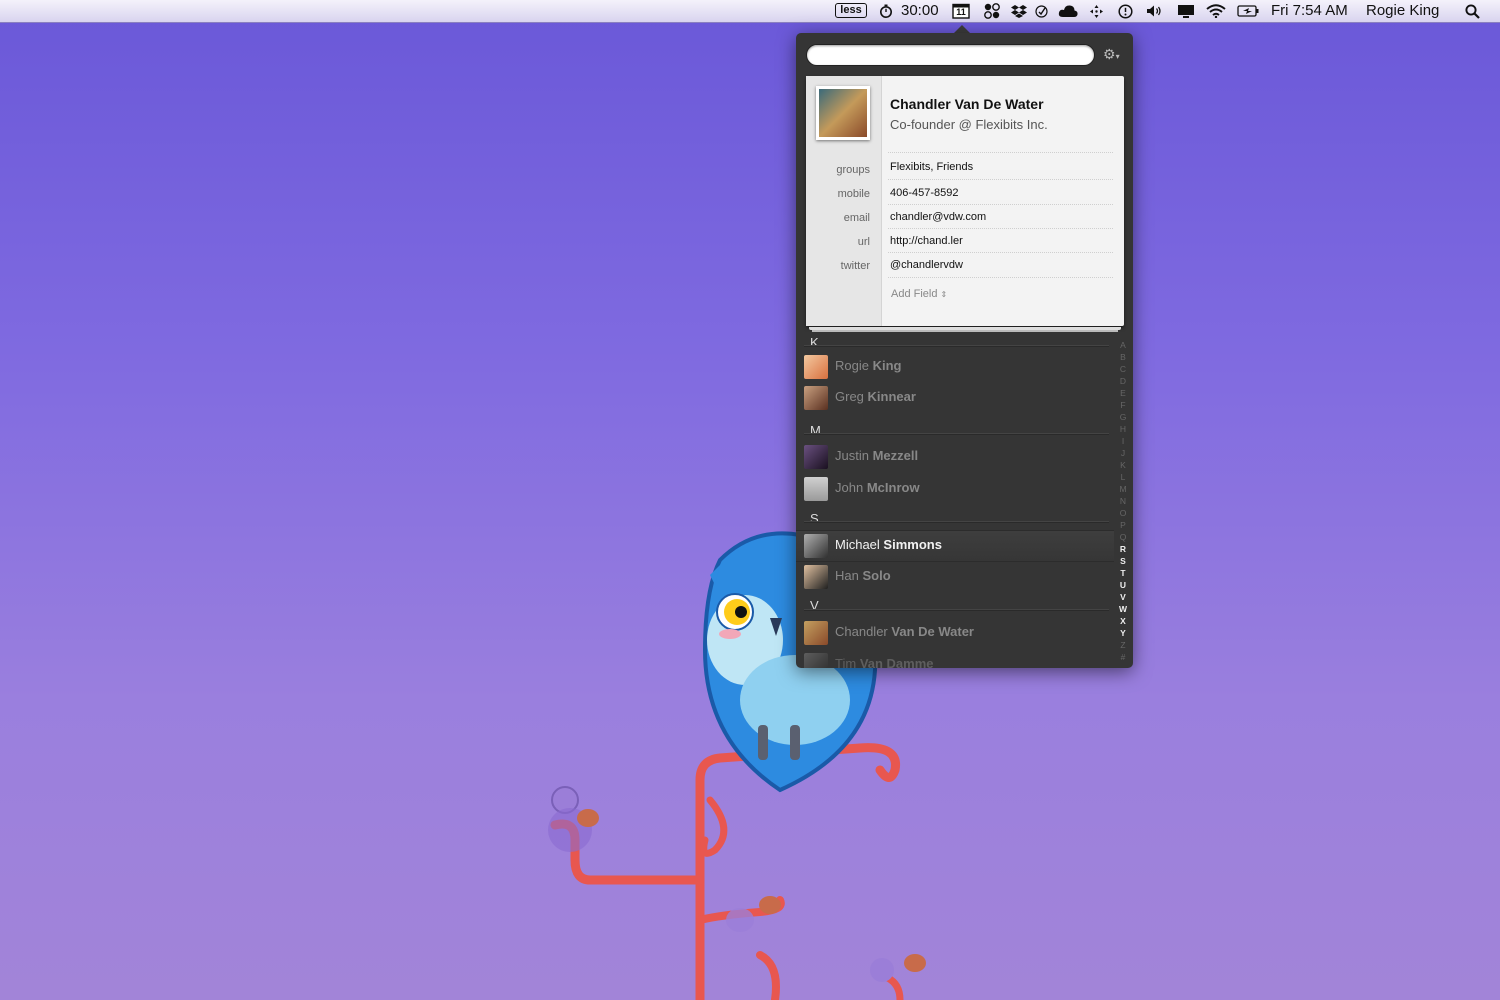  Describe the element at coordinates (1123, 357) in the screenshot. I see `index-letter: B` at that location.